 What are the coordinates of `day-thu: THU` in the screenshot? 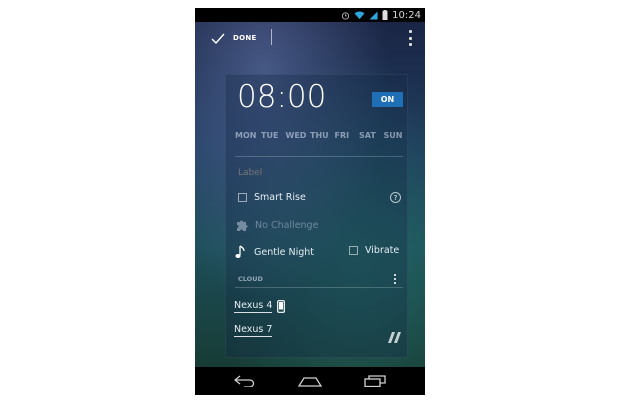 It's located at (322, 135).